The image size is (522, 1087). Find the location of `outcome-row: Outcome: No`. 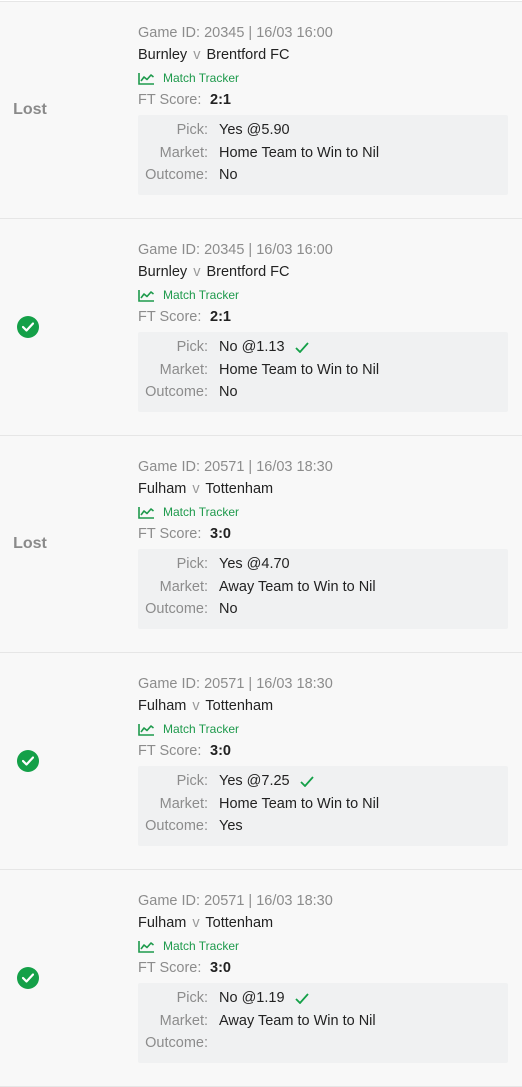

outcome-row: Outcome: No is located at coordinates (323, 175).